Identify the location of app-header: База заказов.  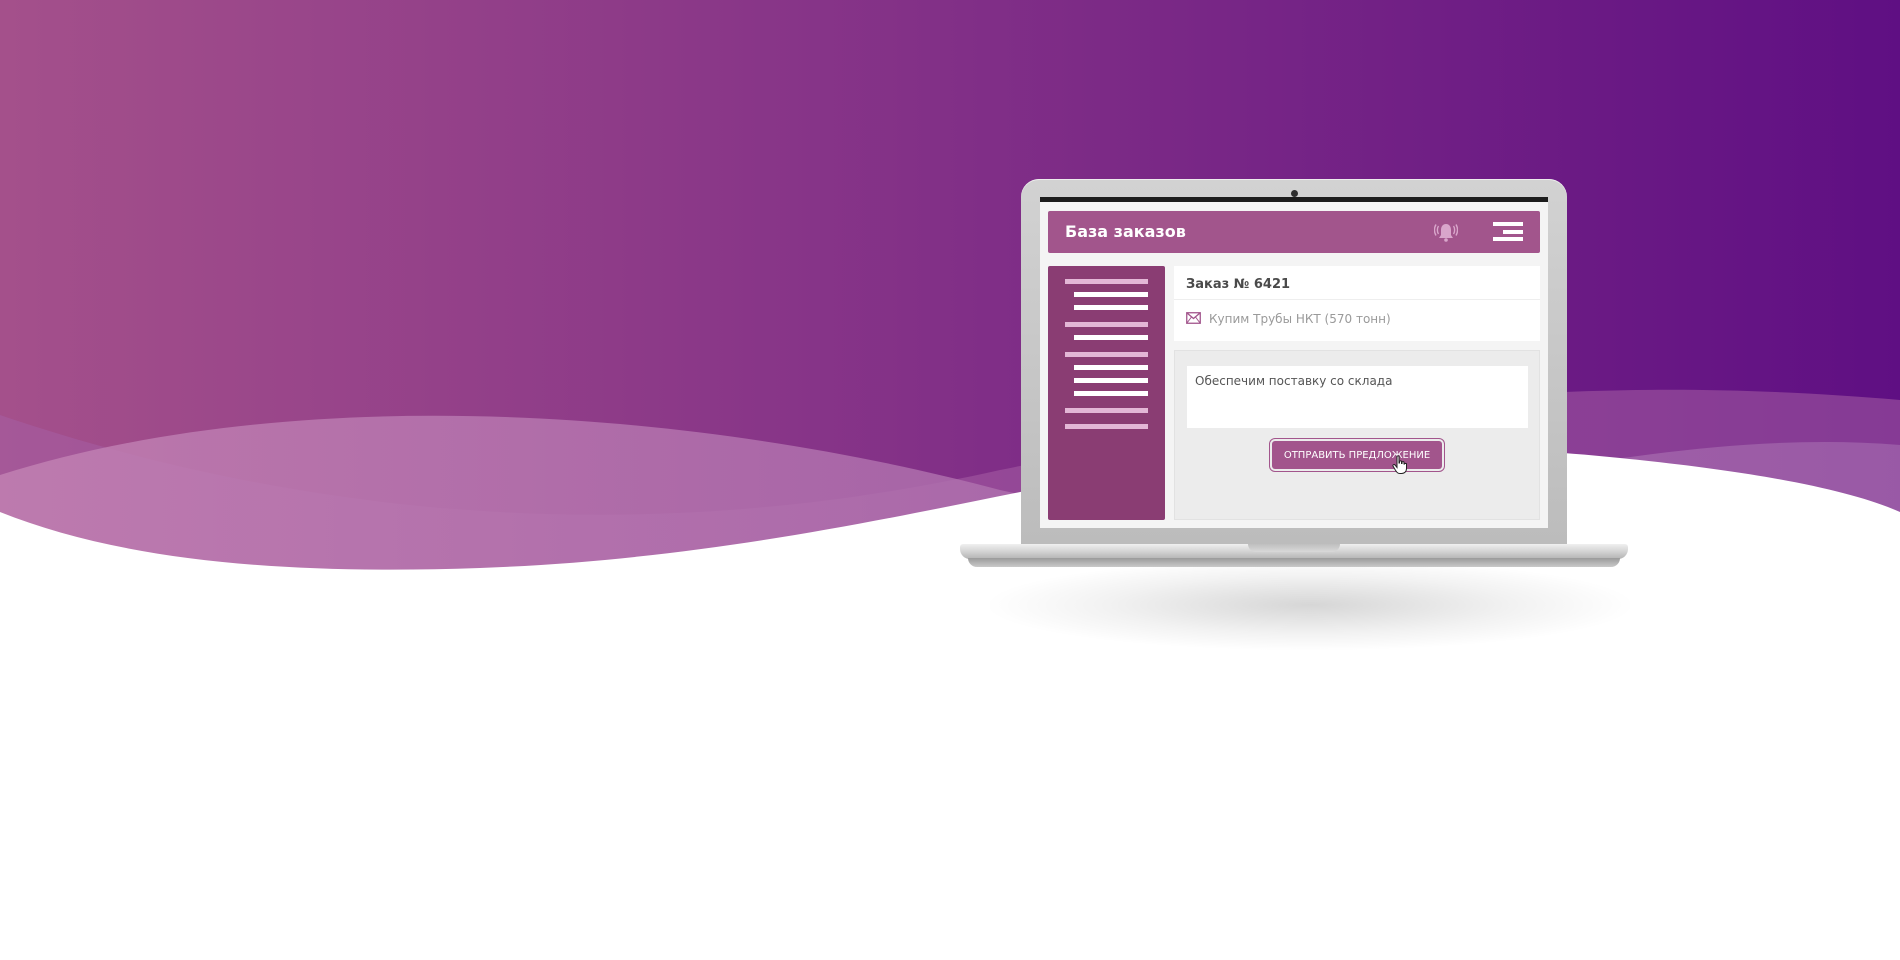
(1294, 232).